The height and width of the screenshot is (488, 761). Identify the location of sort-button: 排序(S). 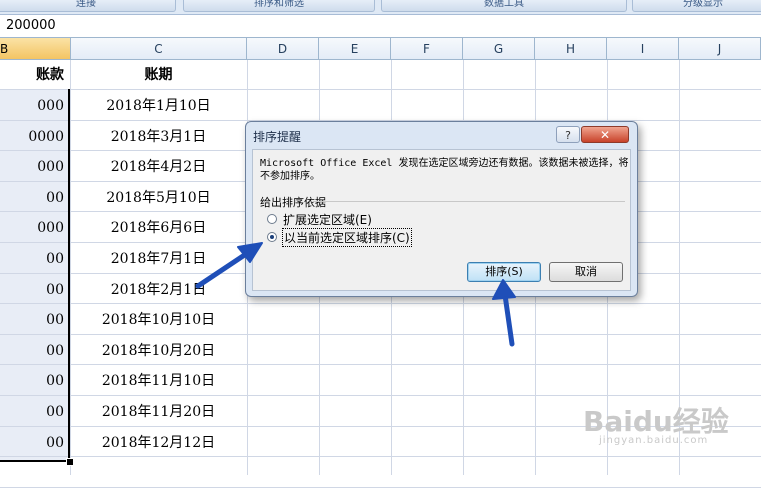
(504, 272).